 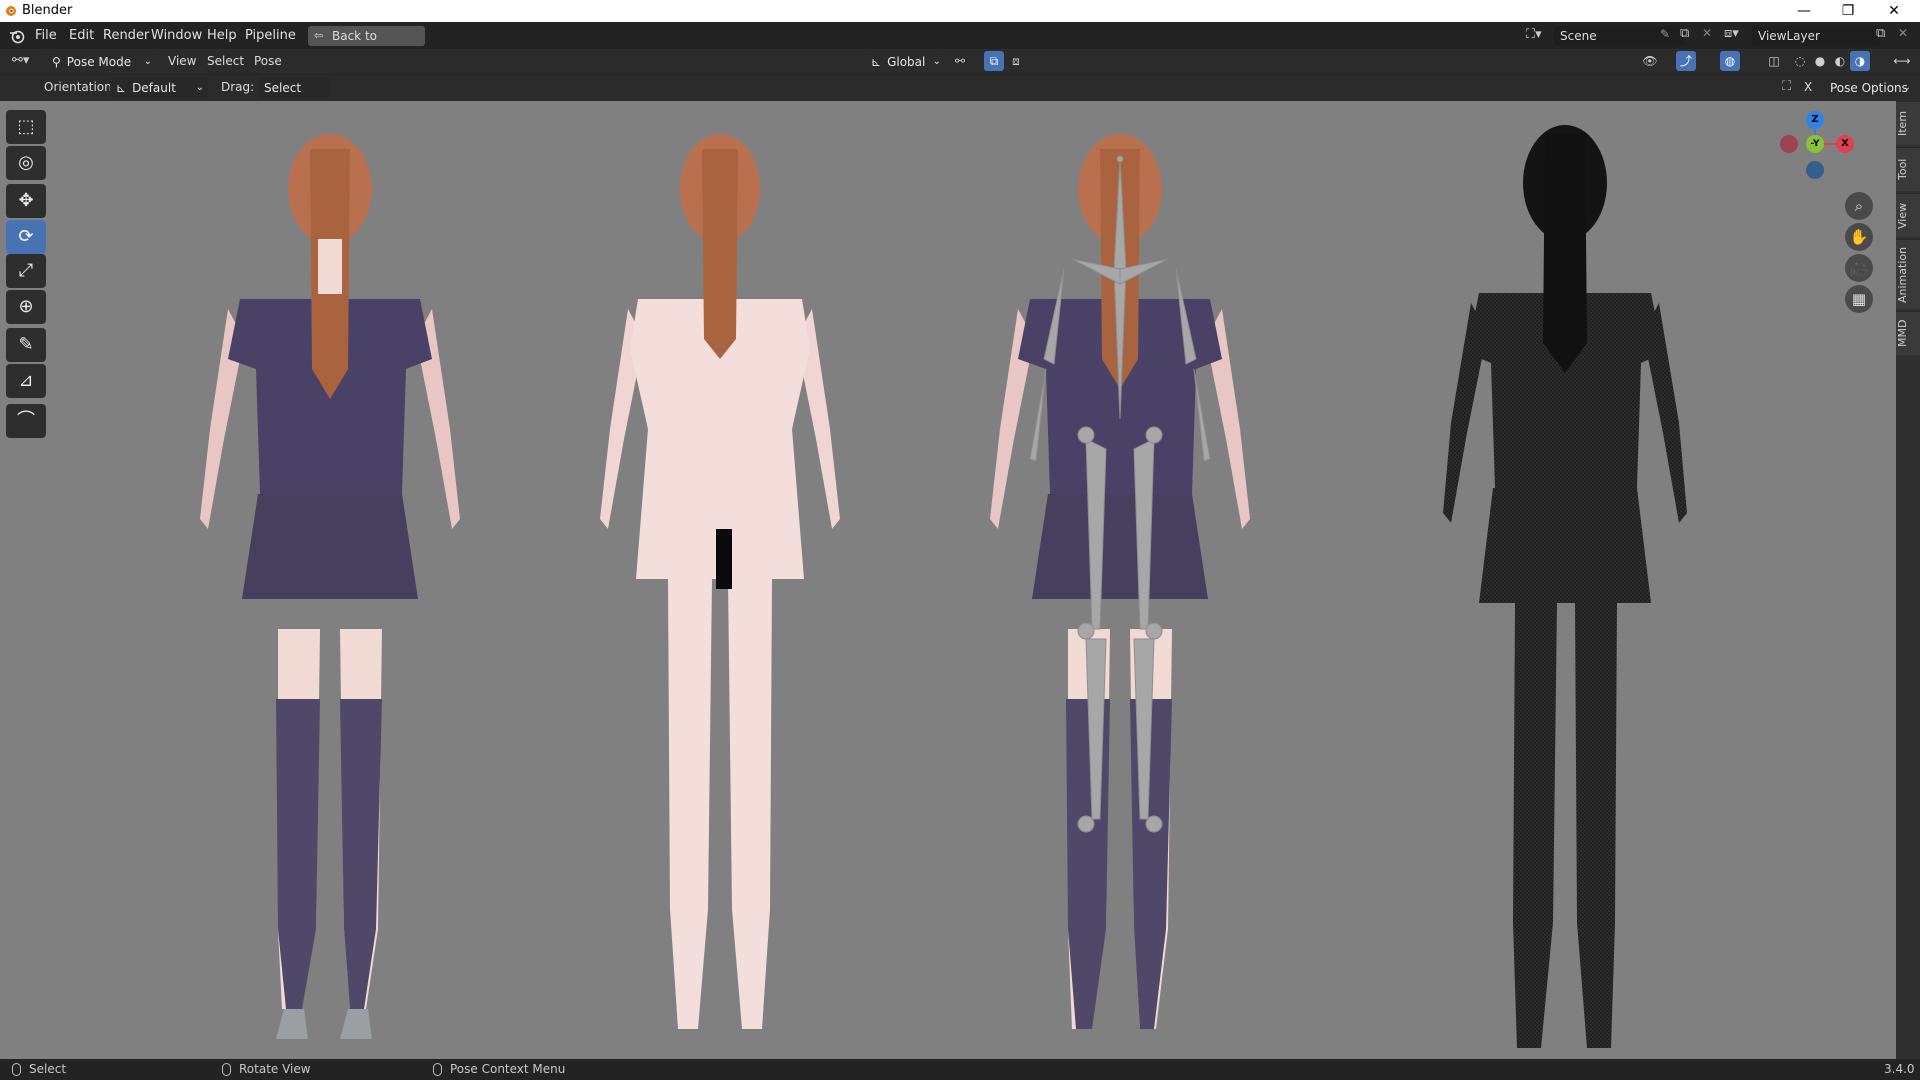 I want to click on close-window-button: ✕, so click(x=1894, y=11).